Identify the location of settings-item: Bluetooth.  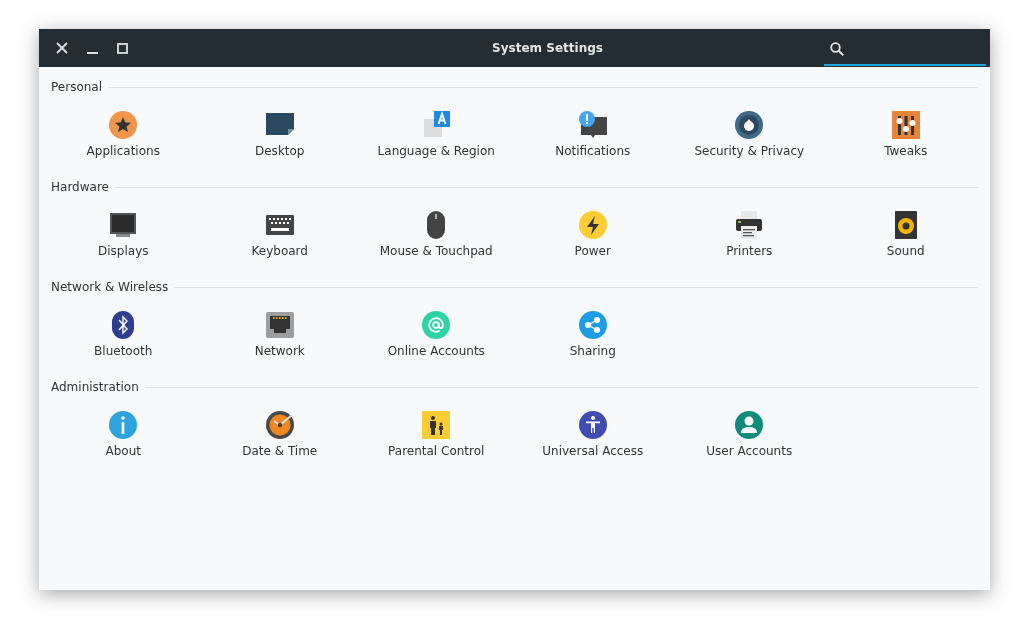
(123, 335).